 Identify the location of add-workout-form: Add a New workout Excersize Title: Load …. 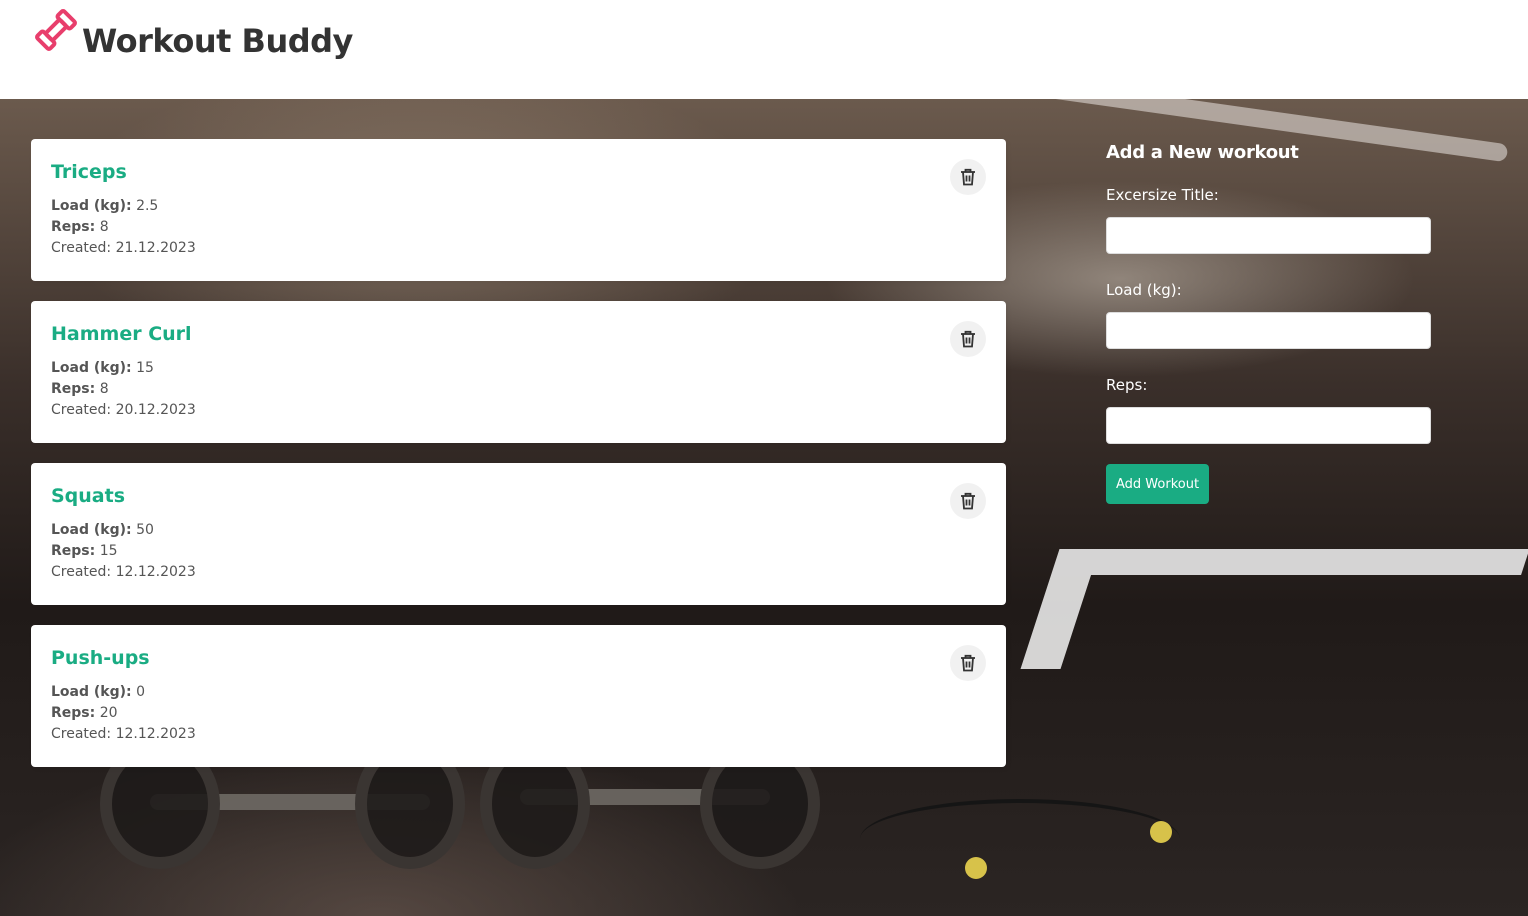
(1268, 322).